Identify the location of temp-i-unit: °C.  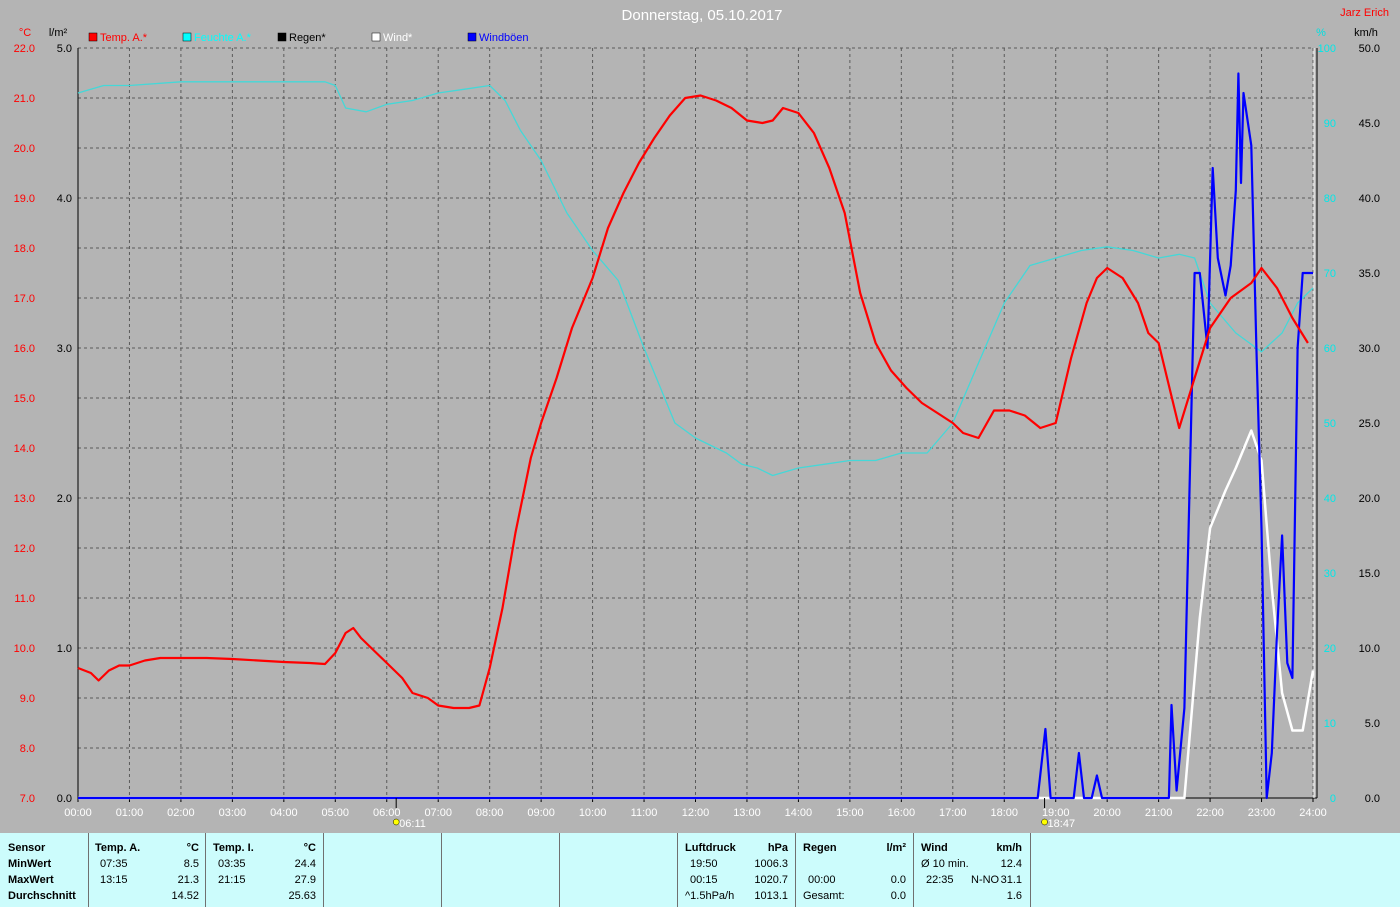
(309, 848).